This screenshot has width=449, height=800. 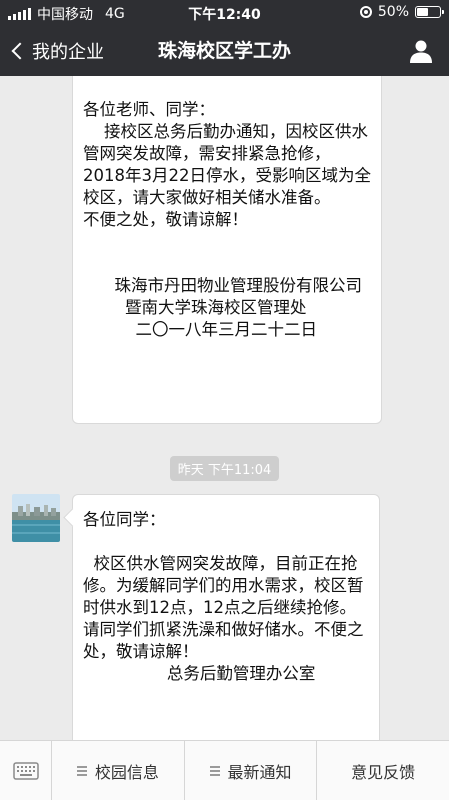 What do you see at coordinates (126, 772) in the screenshot?
I see `menu-label: 校园信息` at bounding box center [126, 772].